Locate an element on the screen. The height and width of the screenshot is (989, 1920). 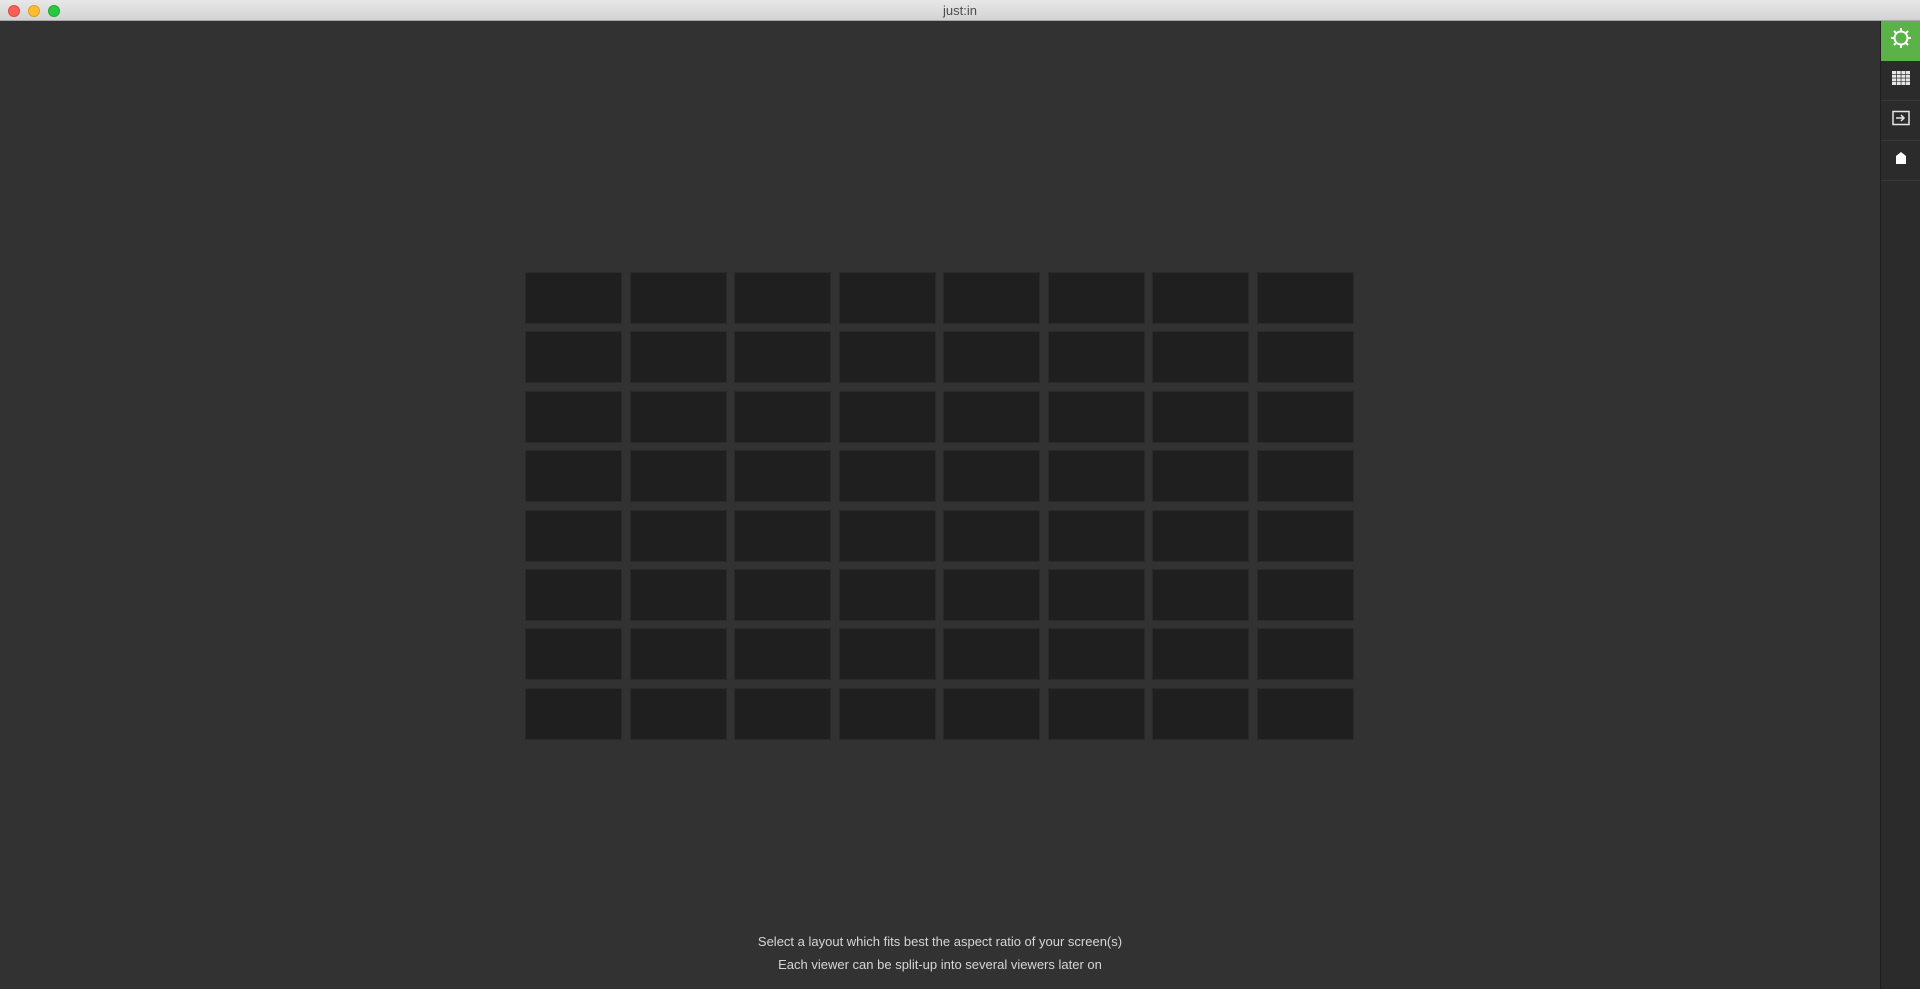
tag-icon is located at coordinates (1901, 160).